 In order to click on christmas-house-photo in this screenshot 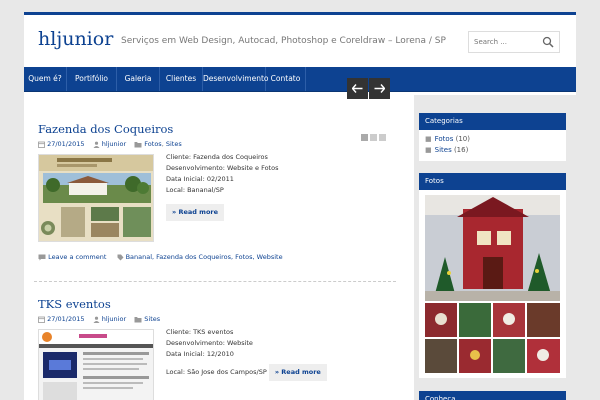, I will do `click(492, 284)`.